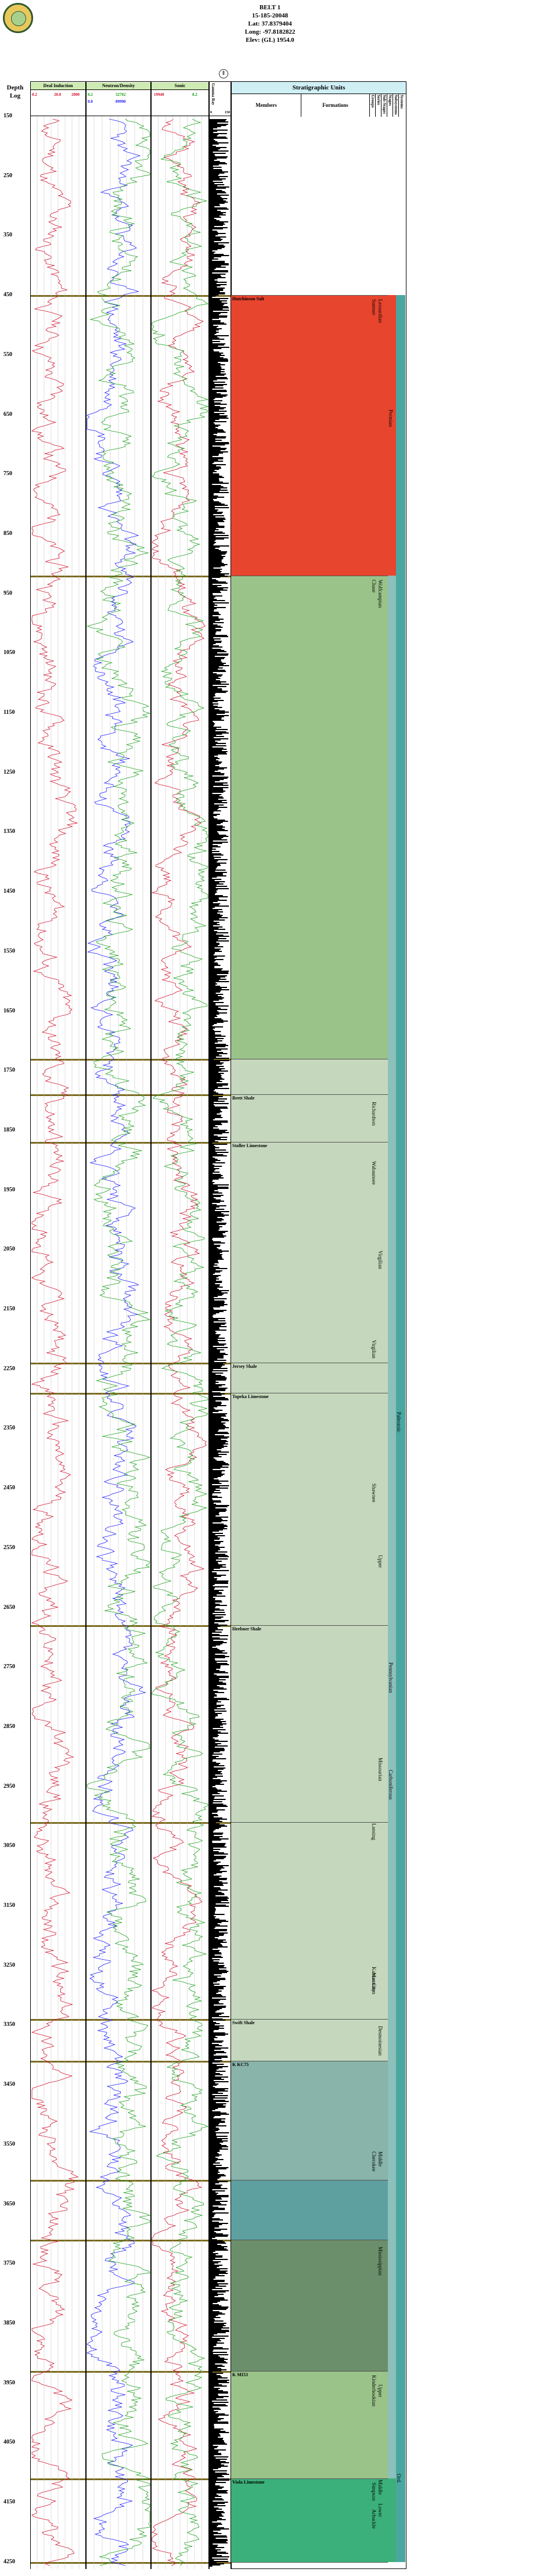 The height and width of the screenshot is (2576, 540). What do you see at coordinates (9, 831) in the screenshot?
I see `depth-label: 1350` at bounding box center [9, 831].